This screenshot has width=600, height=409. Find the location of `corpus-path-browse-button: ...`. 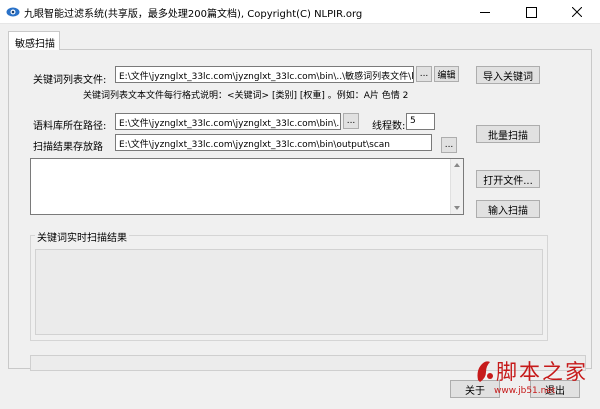

corpus-path-browse-button: ... is located at coordinates (351, 121).